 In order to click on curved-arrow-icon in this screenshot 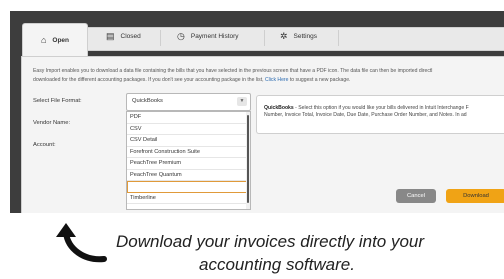, I will do `click(81, 243)`.